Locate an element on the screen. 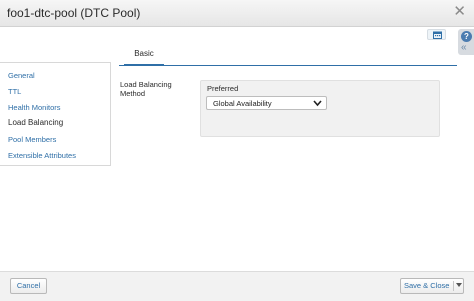  double-chevron-left-icon: « is located at coordinates (464, 48).